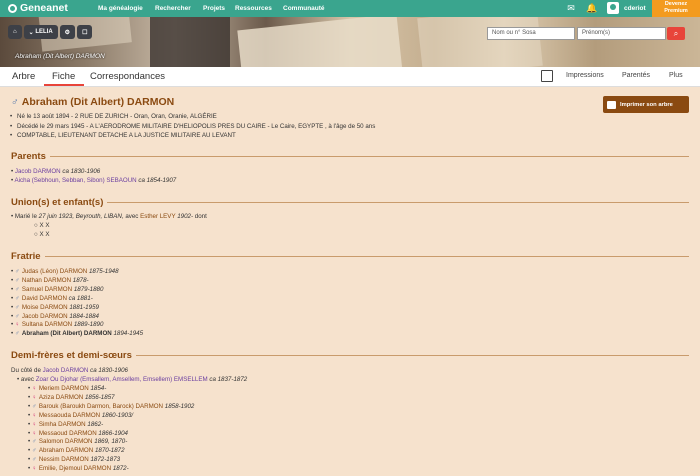 The height and width of the screenshot is (476, 700). Describe the element at coordinates (613, 8) in the screenshot. I see `avatar` at that location.